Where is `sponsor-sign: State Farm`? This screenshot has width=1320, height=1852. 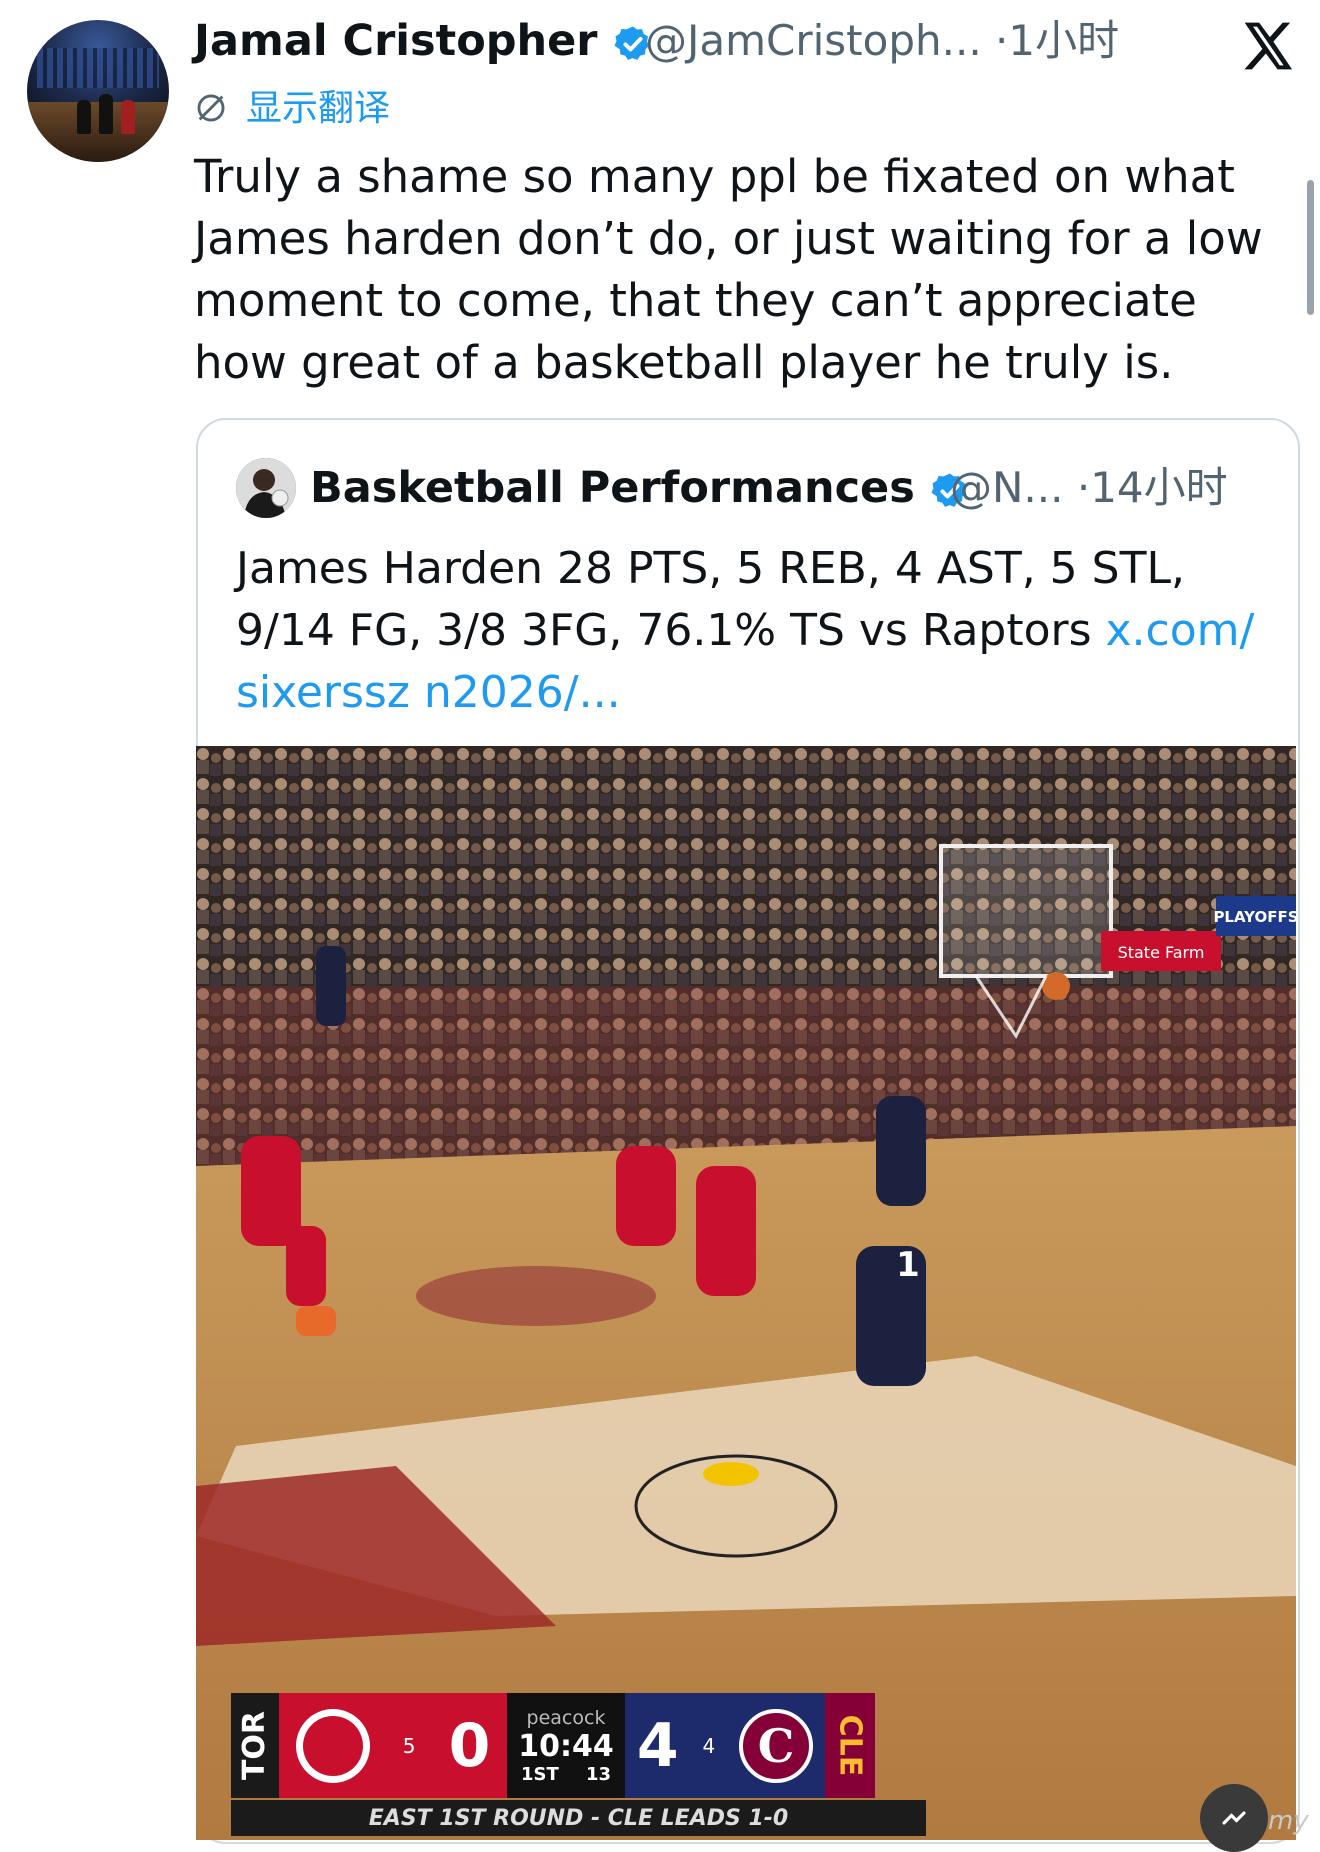
sponsor-sign: State Farm is located at coordinates (1161, 952).